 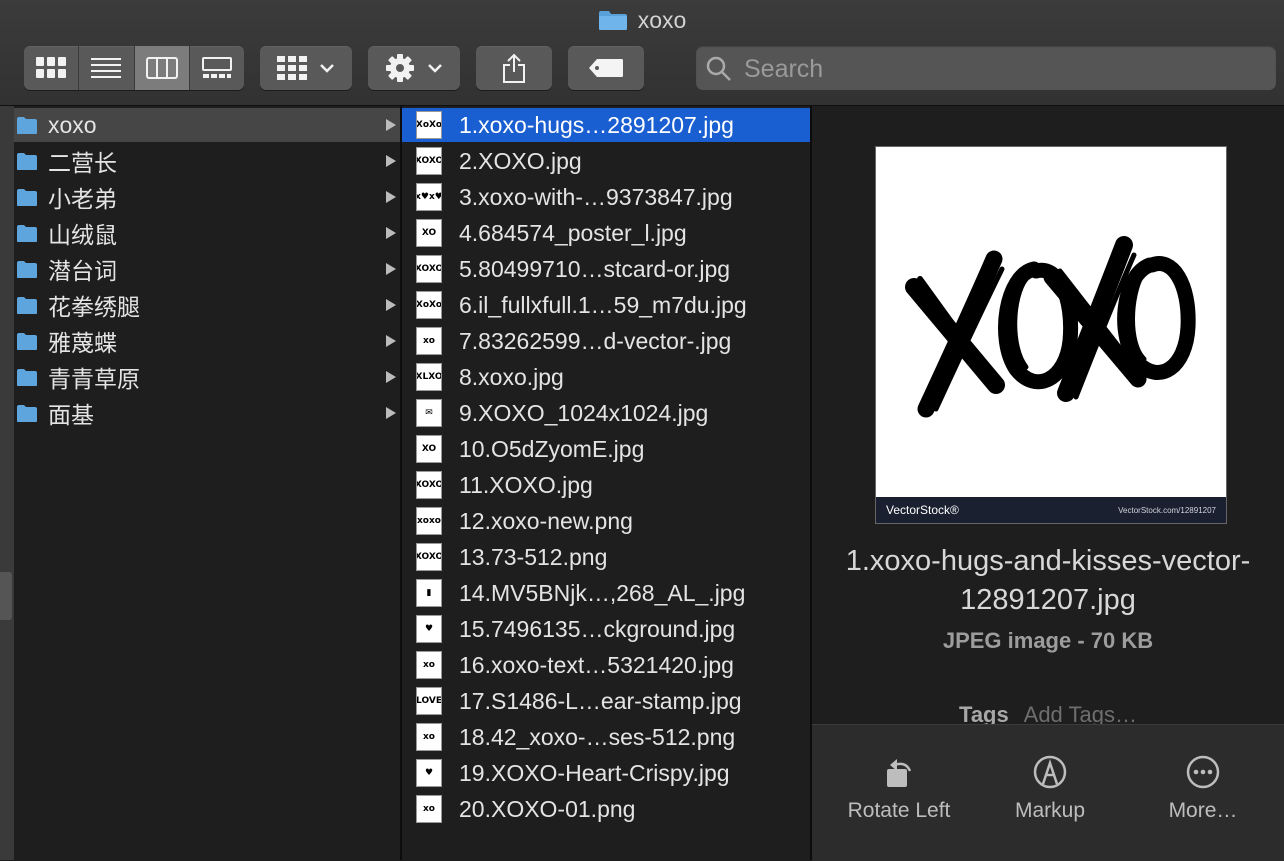 I want to click on watermark-brand: VectorStock®, so click(x=922, y=510).